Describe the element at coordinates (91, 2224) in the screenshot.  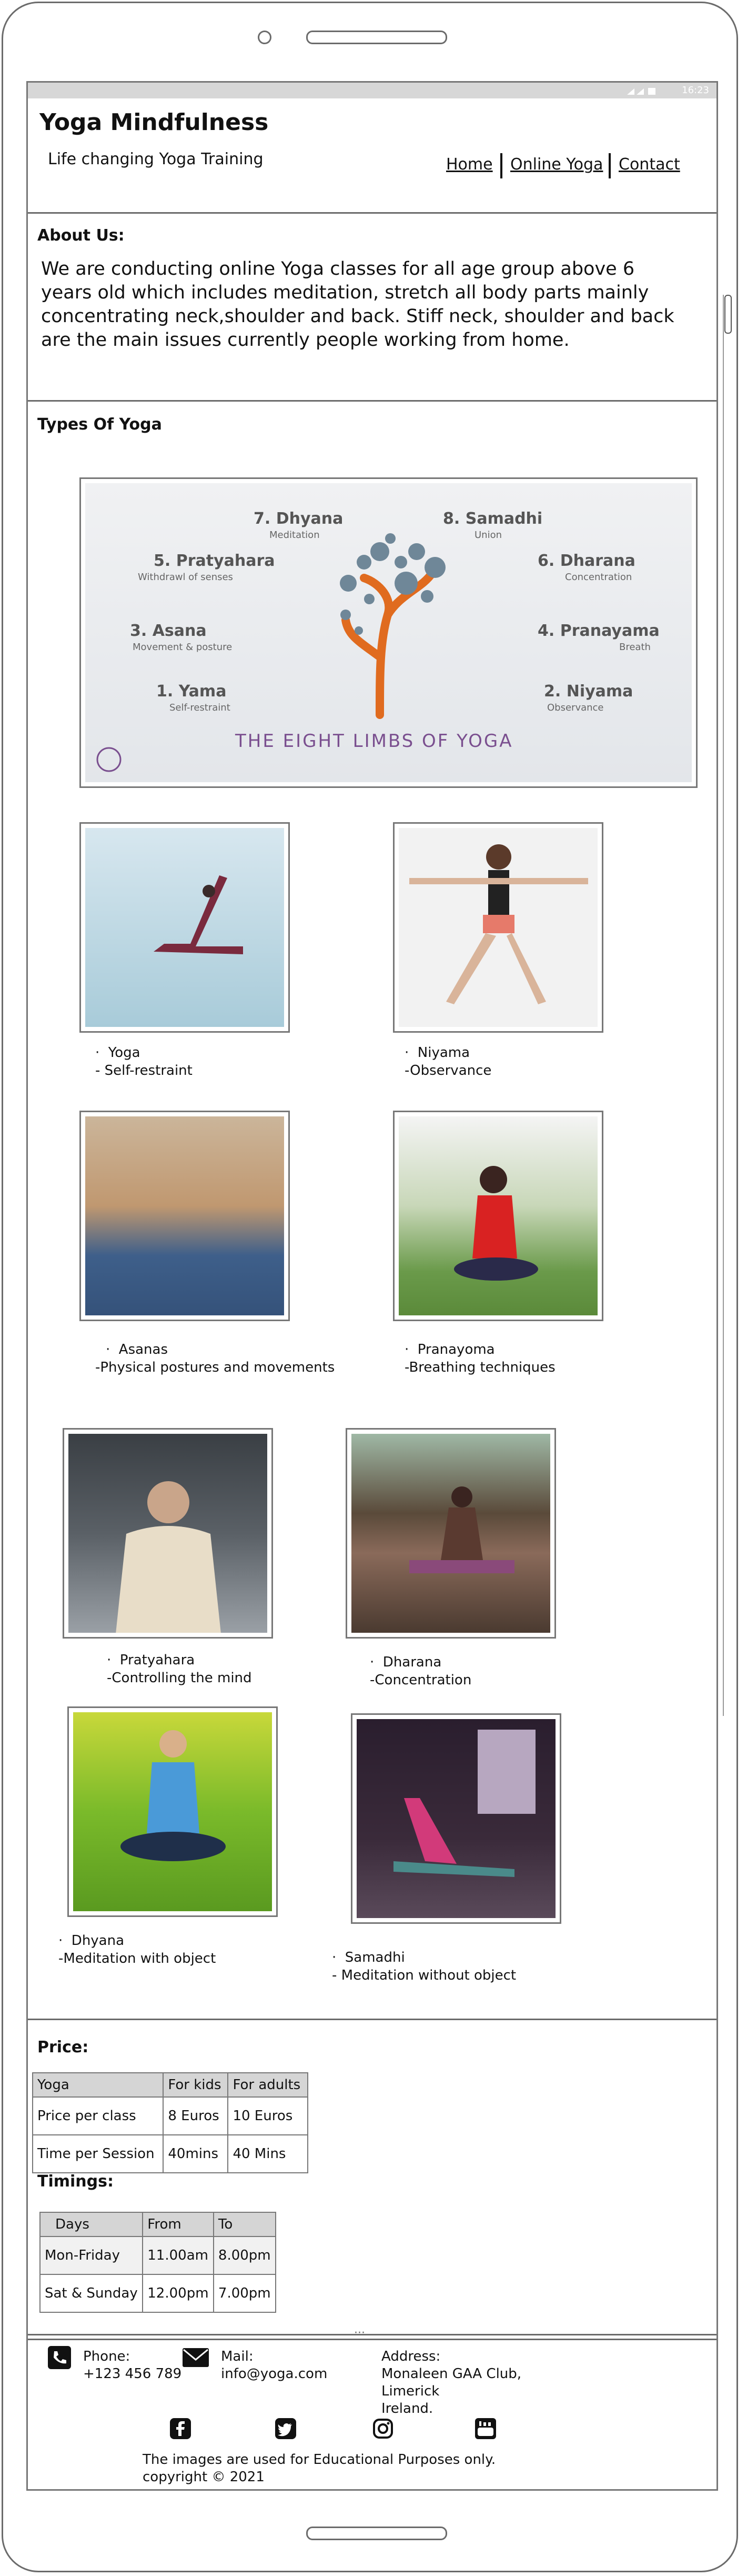
I see `table-header-cell: Days` at that location.